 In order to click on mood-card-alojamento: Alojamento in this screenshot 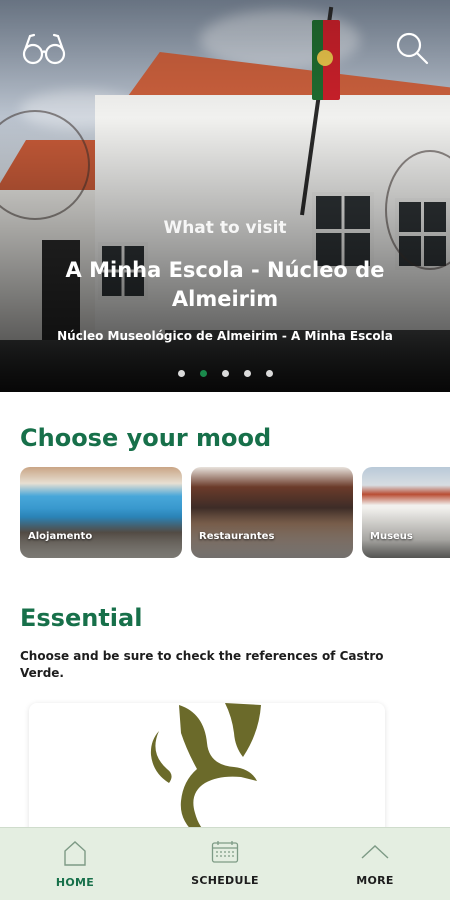, I will do `click(101, 512)`.